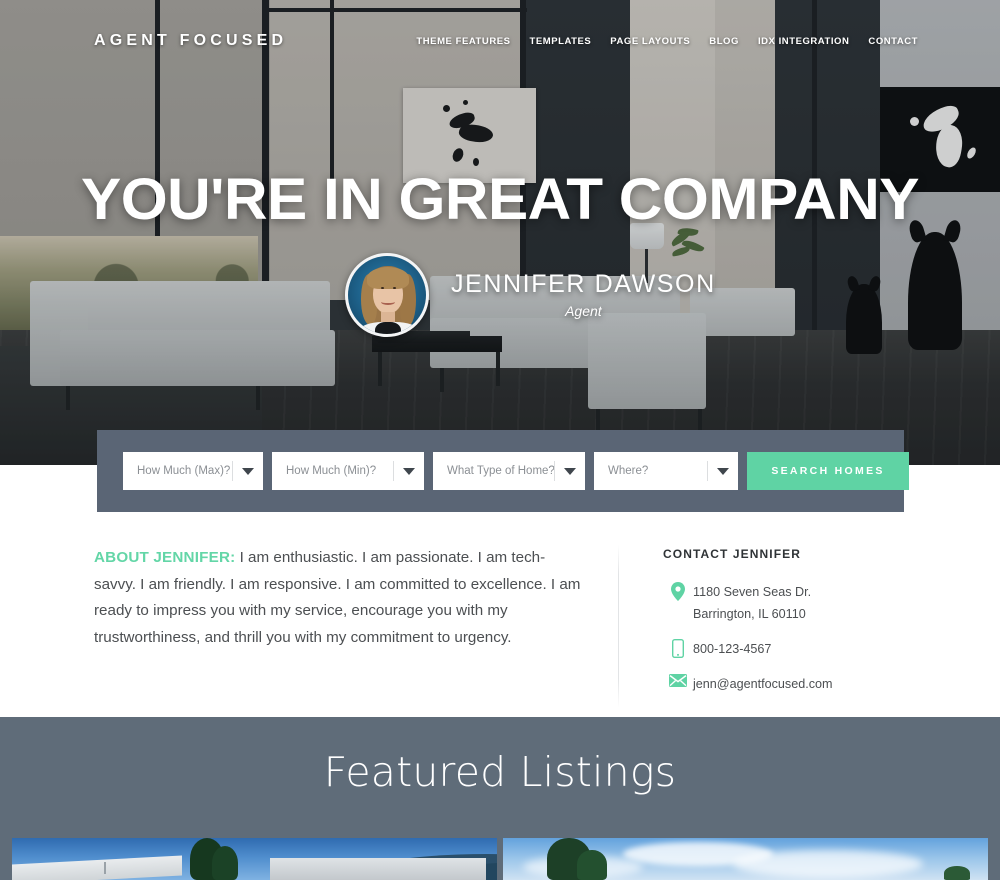  What do you see at coordinates (583, 310) in the screenshot?
I see `agent-role: Agent` at bounding box center [583, 310].